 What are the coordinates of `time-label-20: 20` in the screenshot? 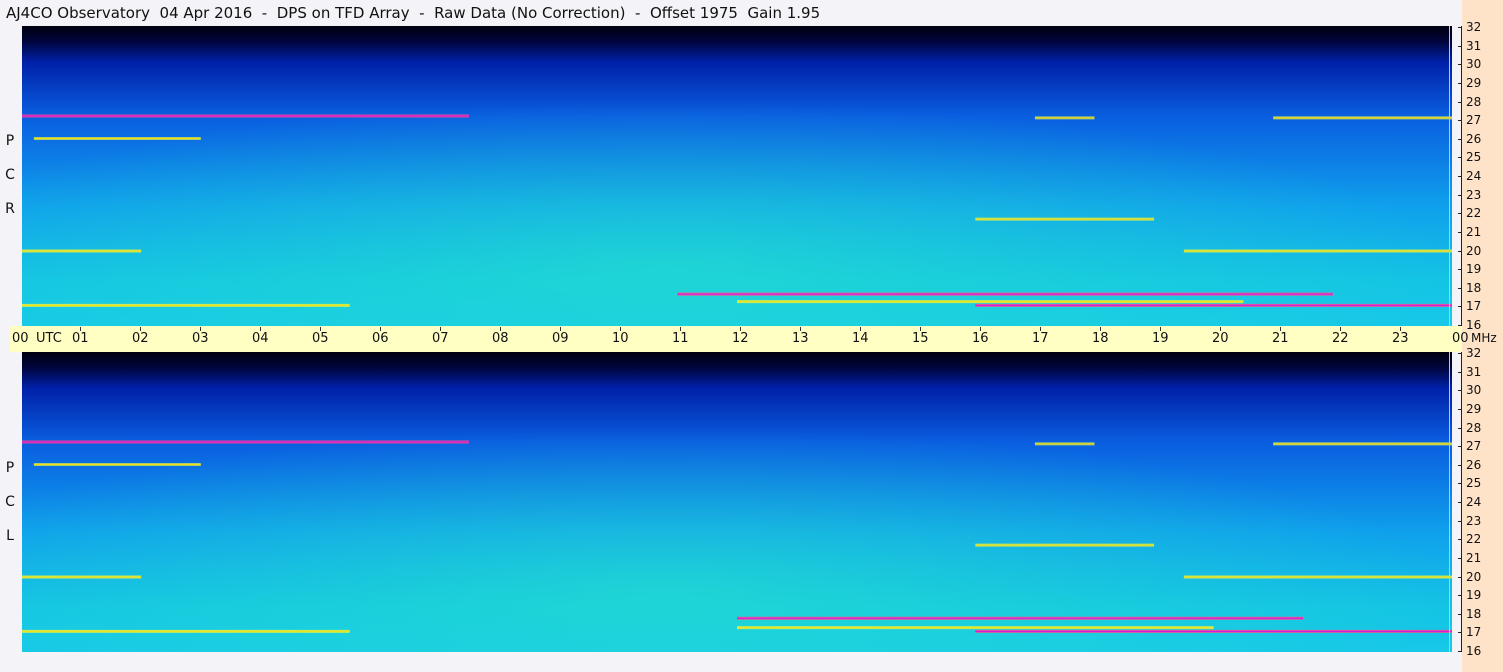 It's located at (1220, 338).